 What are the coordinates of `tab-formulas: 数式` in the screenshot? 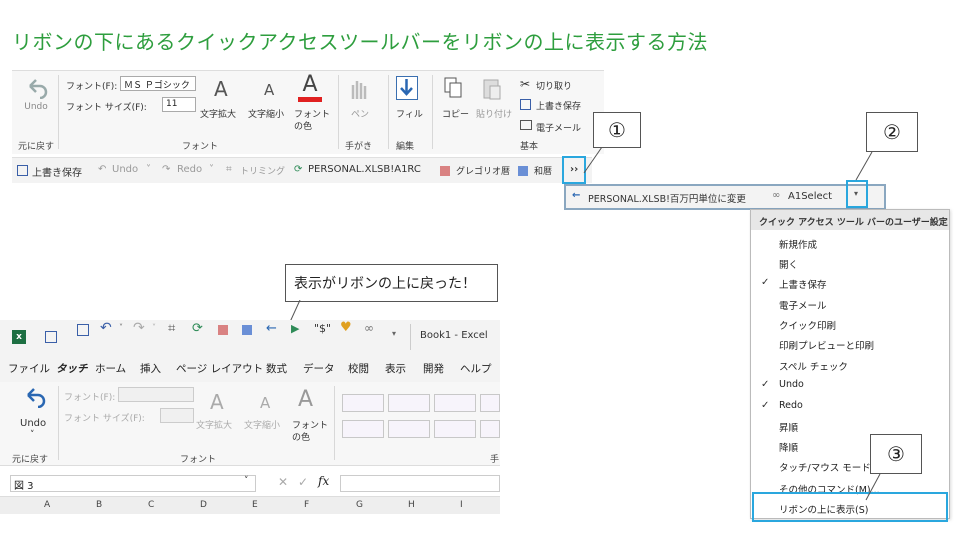 It's located at (276, 368).